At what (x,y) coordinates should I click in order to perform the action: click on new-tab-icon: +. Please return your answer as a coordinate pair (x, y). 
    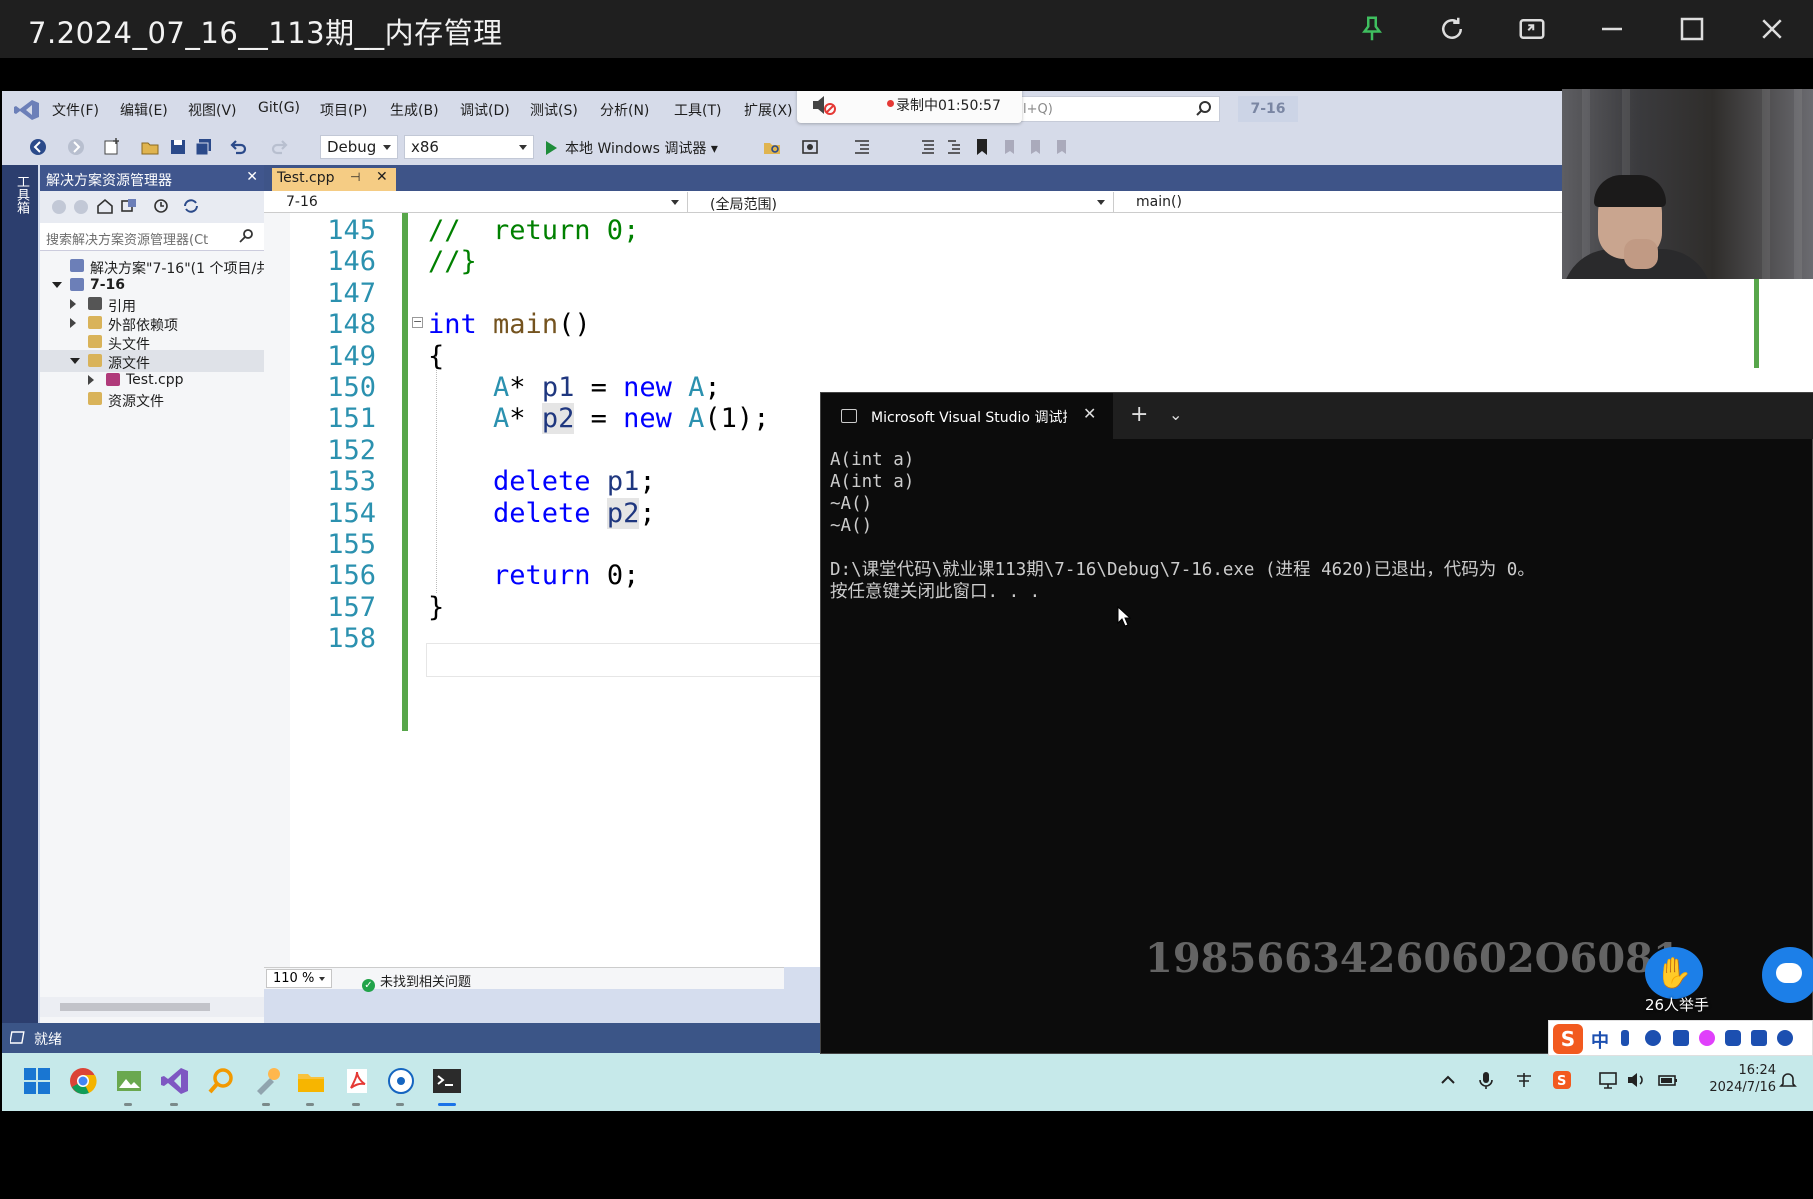
    Looking at the image, I should click on (1139, 414).